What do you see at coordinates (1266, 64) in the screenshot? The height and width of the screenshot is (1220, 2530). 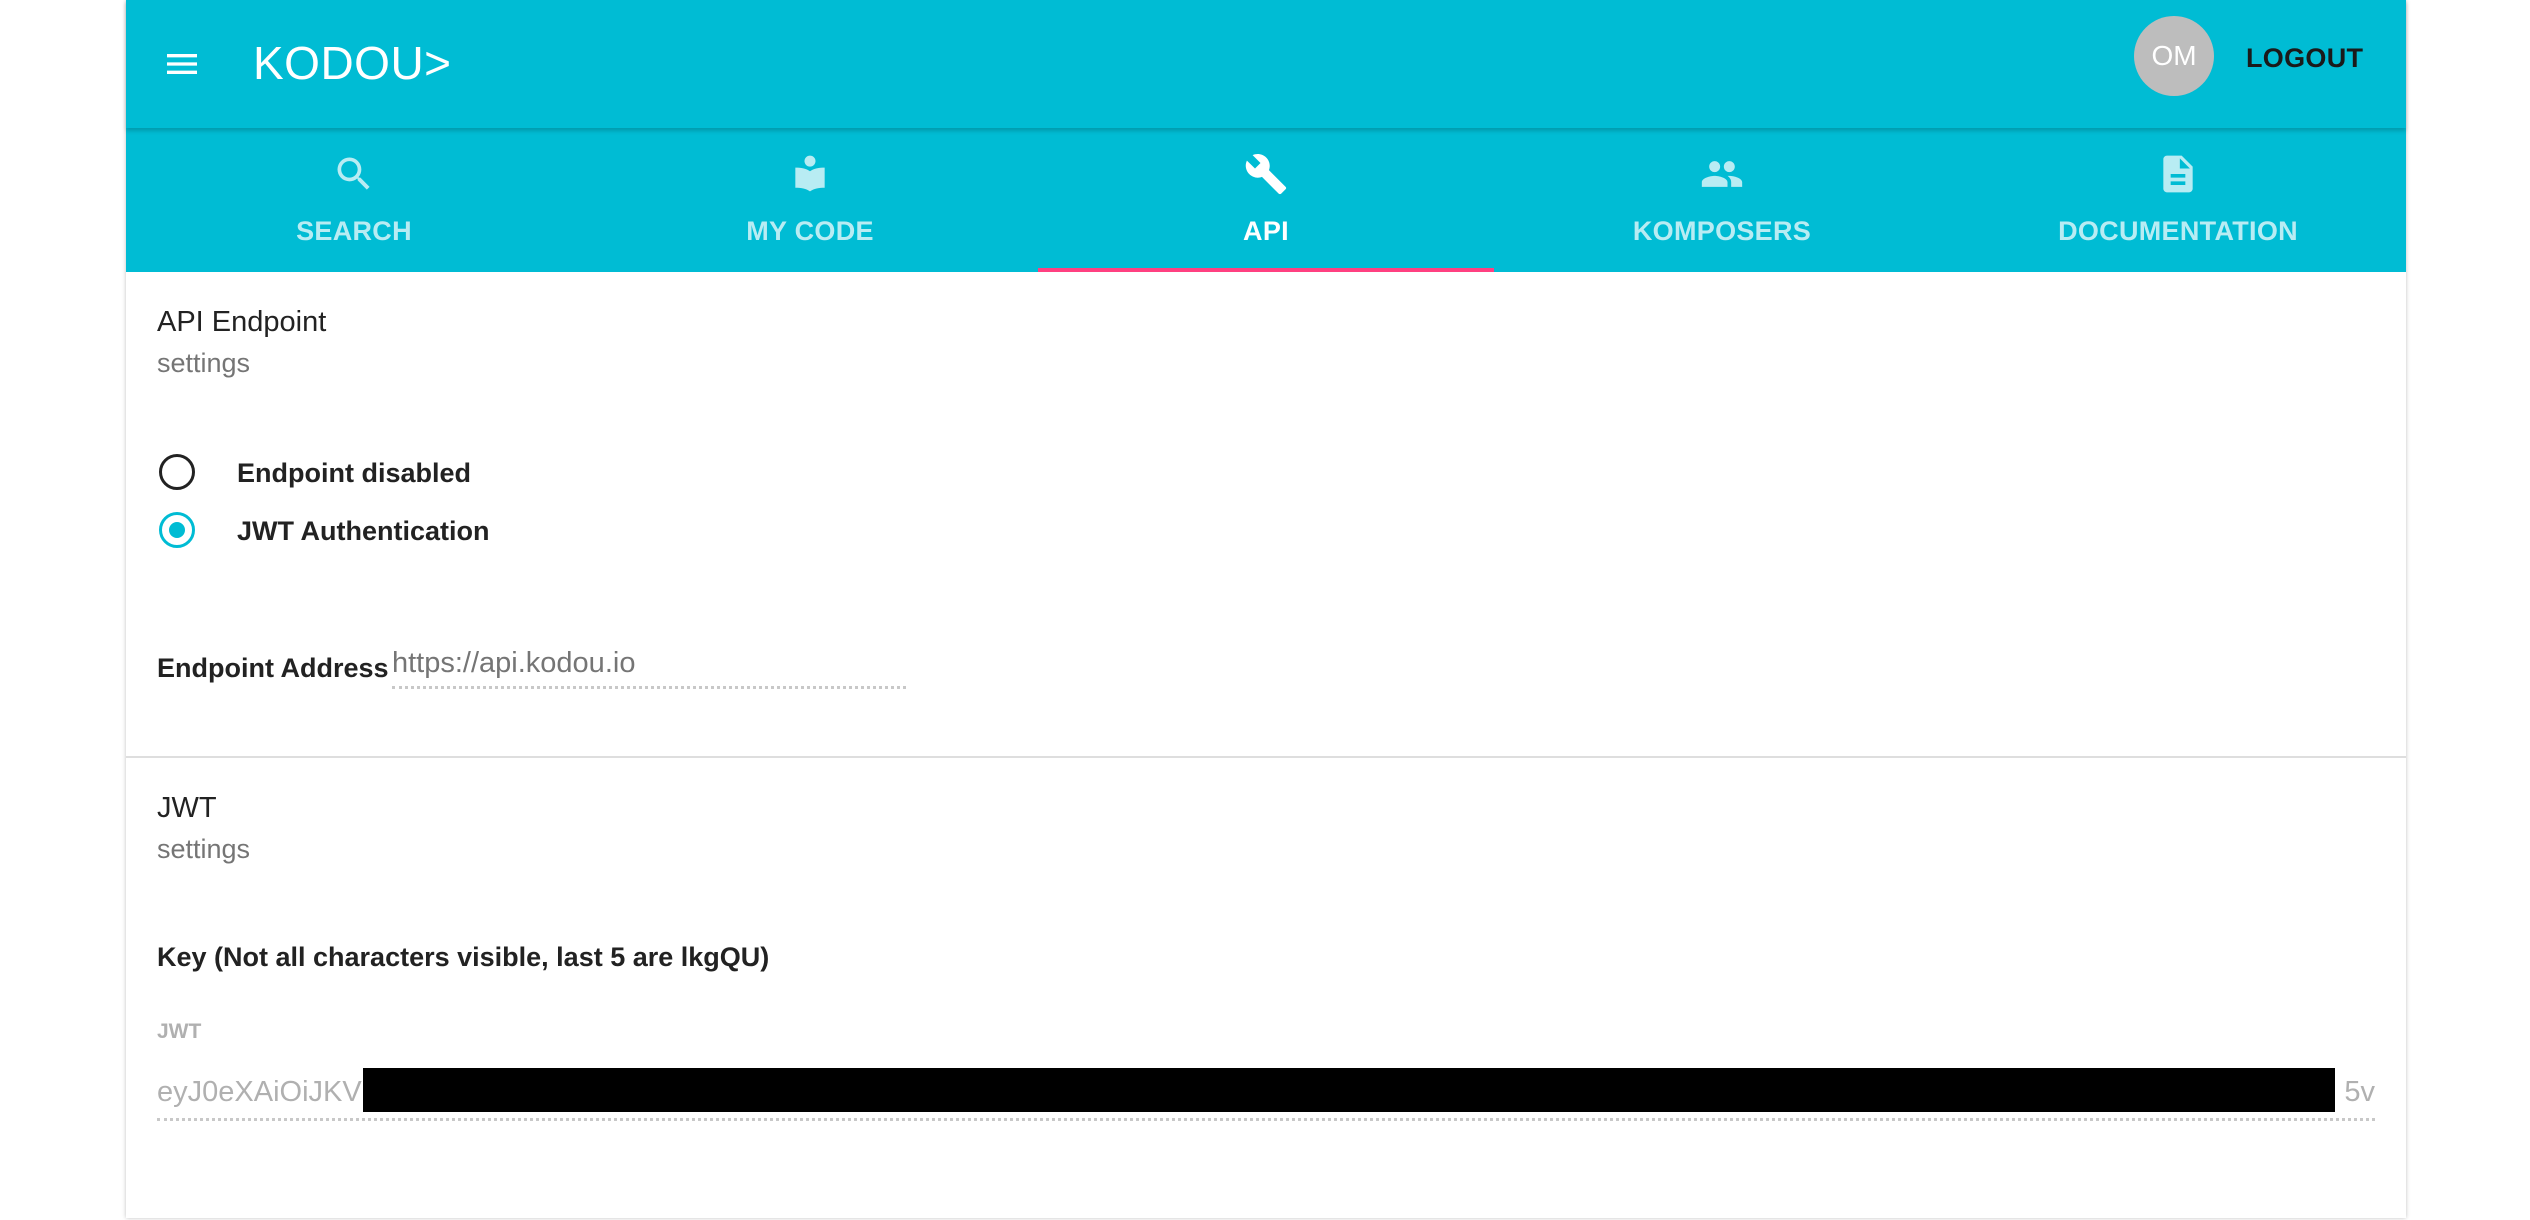 I see `app-bar: KODOU> OM LOGOUT` at bounding box center [1266, 64].